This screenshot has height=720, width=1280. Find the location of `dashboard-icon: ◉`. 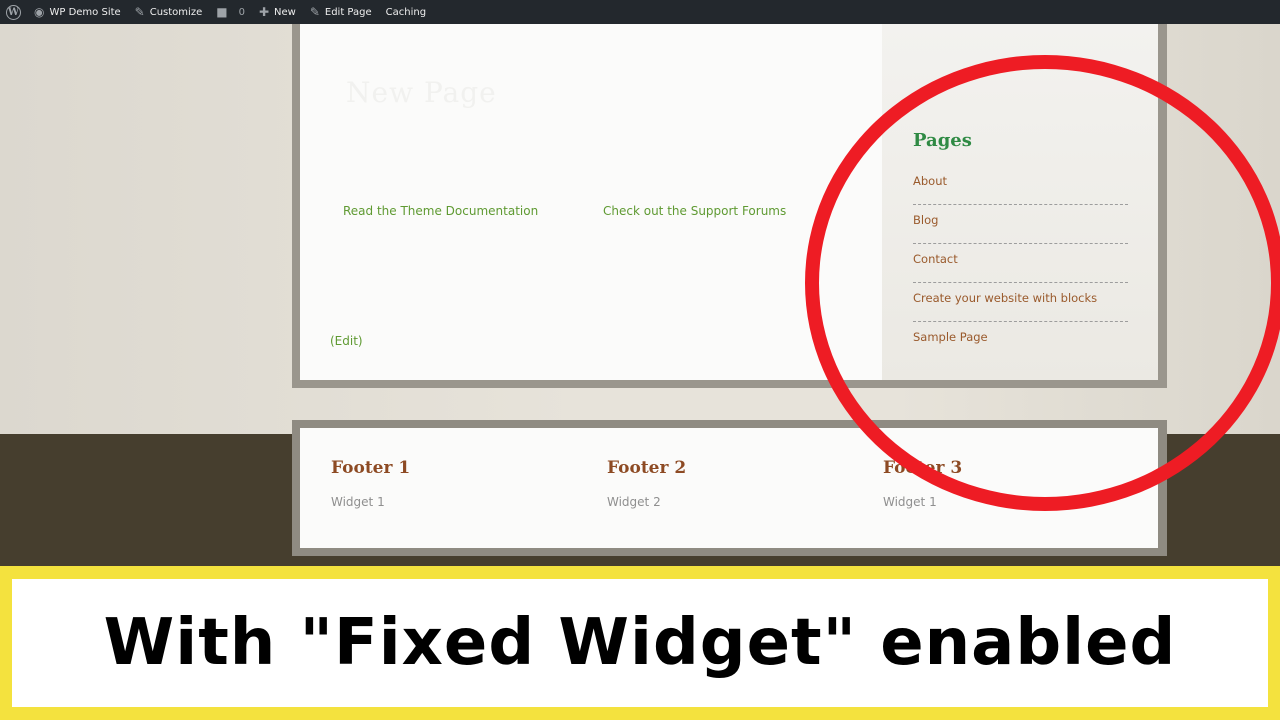

dashboard-icon: ◉ is located at coordinates (39, 12).